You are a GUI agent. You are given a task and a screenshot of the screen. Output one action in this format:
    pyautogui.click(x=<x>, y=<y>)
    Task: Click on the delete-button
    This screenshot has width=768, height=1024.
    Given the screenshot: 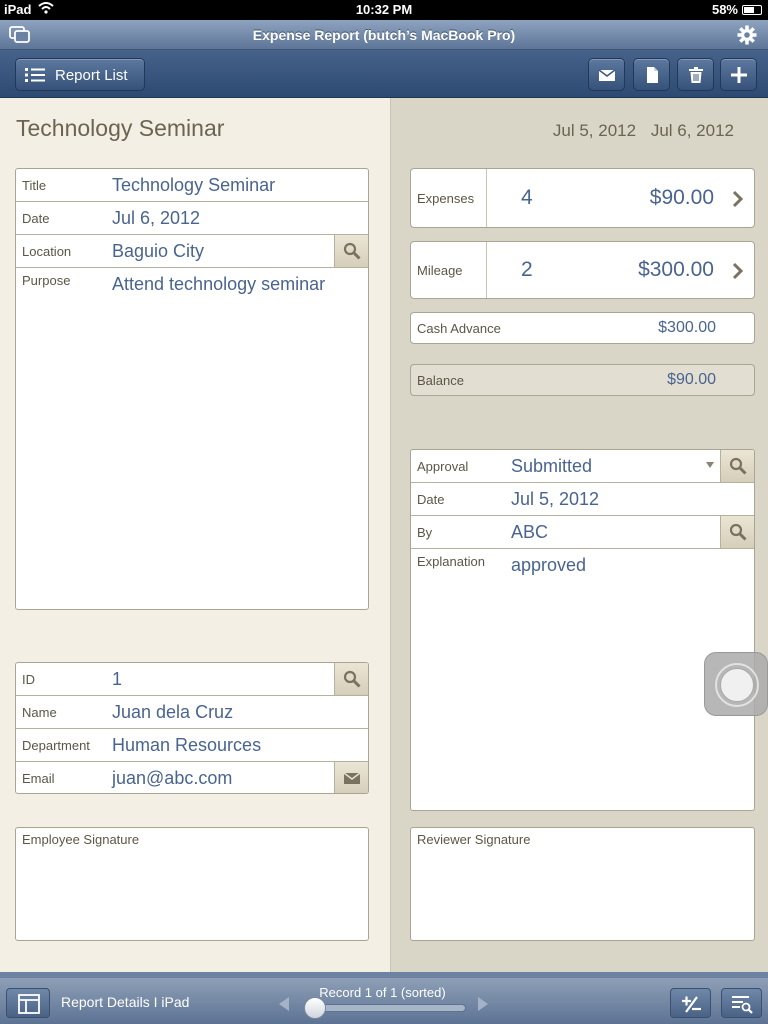 What is the action you would take?
    pyautogui.click(x=695, y=74)
    